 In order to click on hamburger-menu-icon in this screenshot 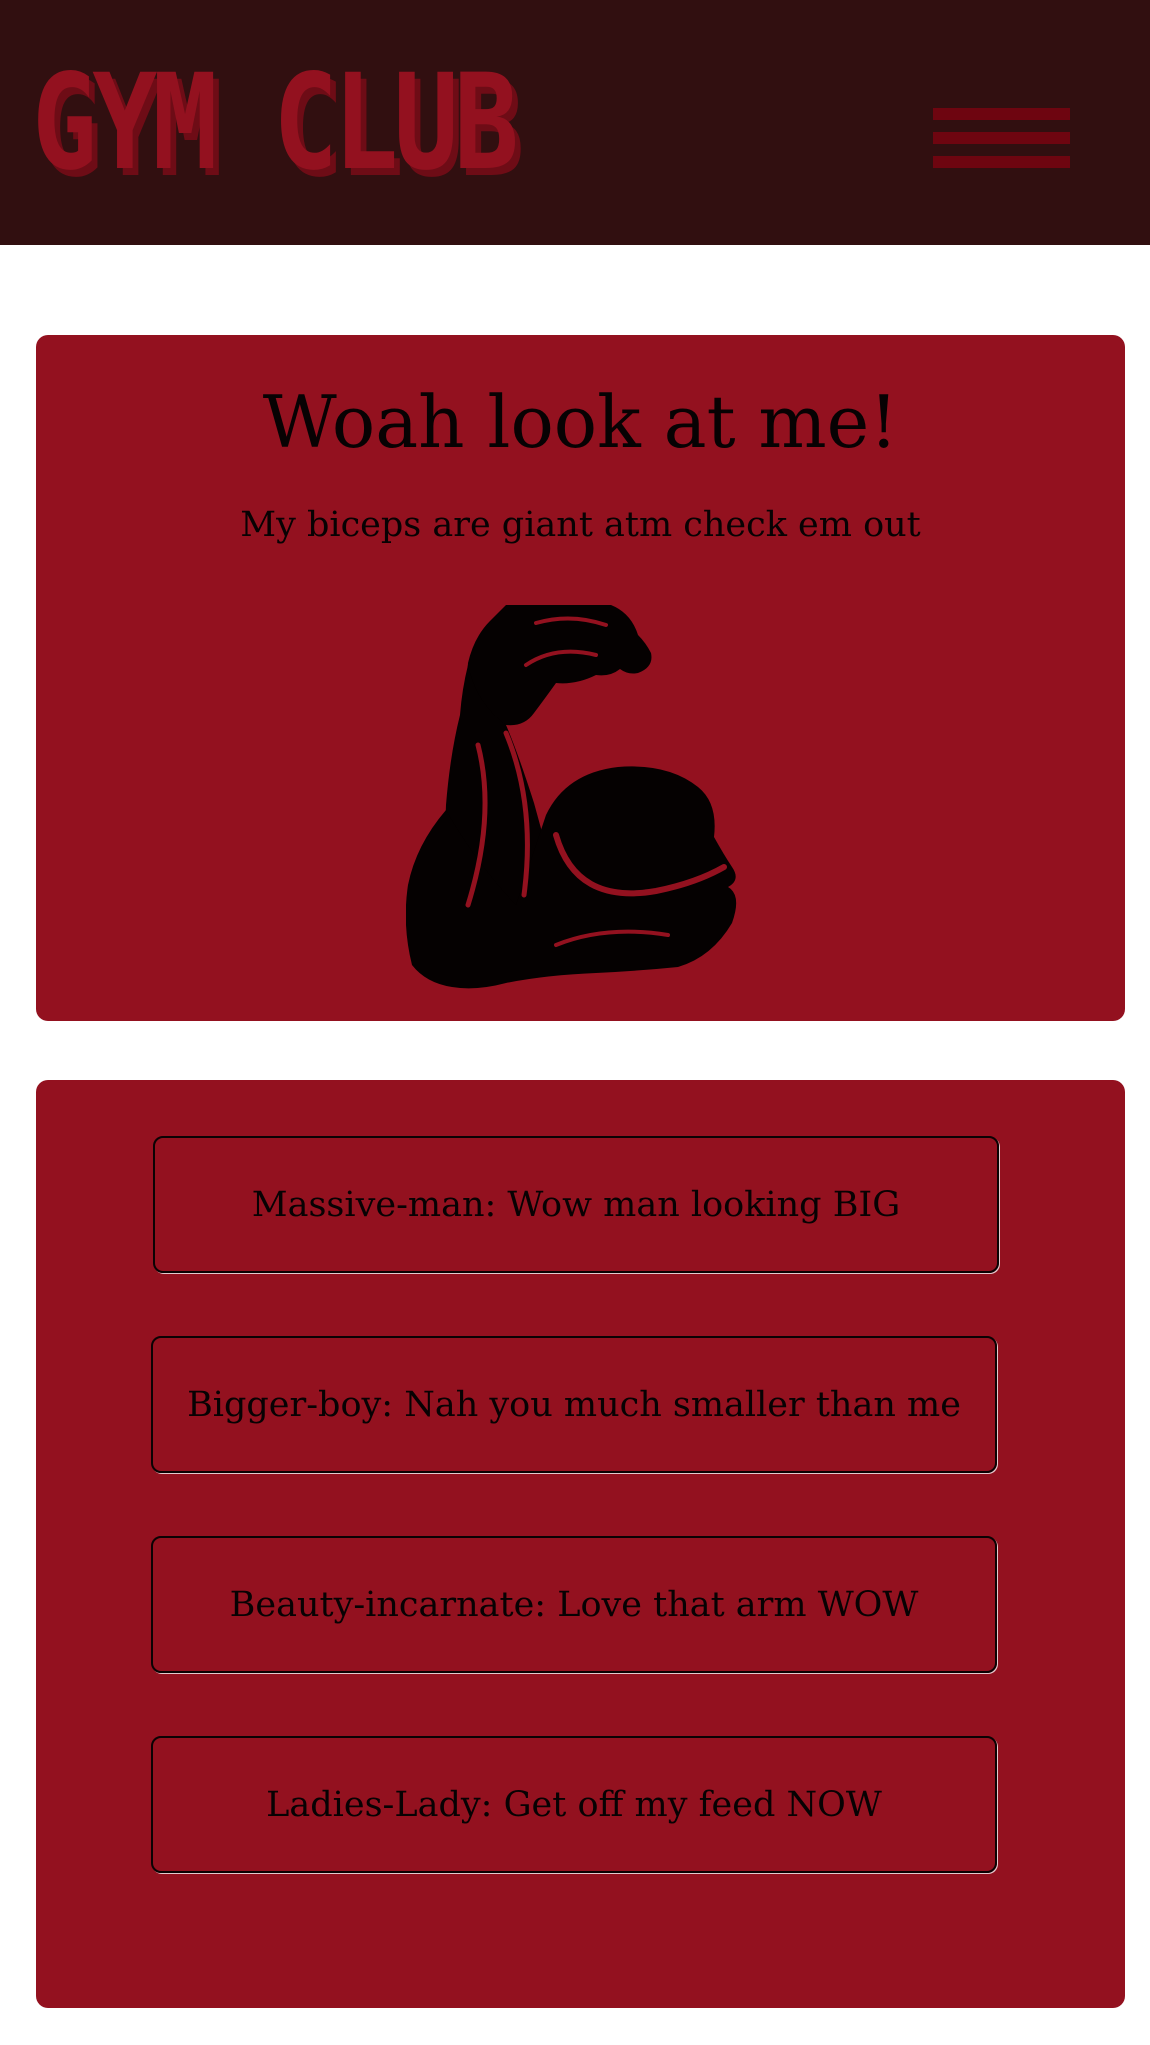, I will do `click(1000, 142)`.